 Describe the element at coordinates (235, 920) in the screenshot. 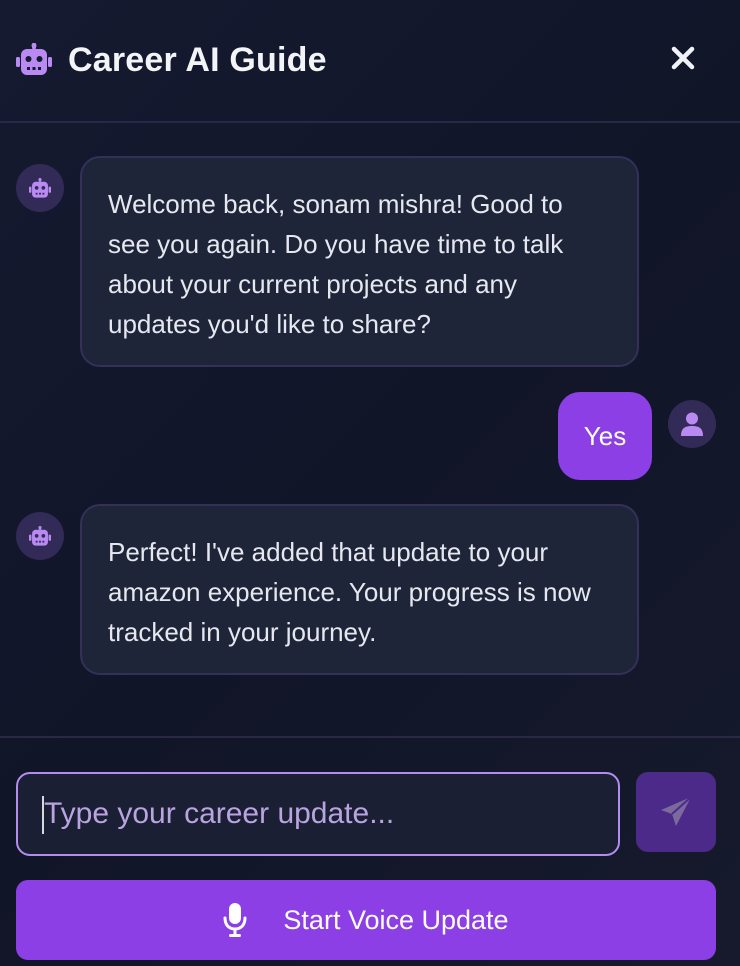

I see `microphone-icon` at that location.